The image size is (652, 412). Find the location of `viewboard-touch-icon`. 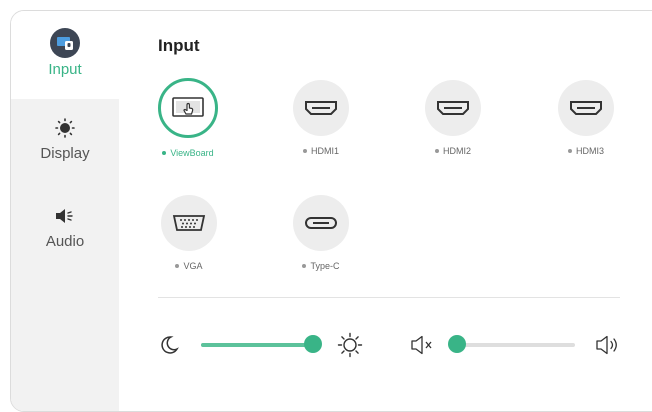

viewboard-touch-icon is located at coordinates (188, 108).